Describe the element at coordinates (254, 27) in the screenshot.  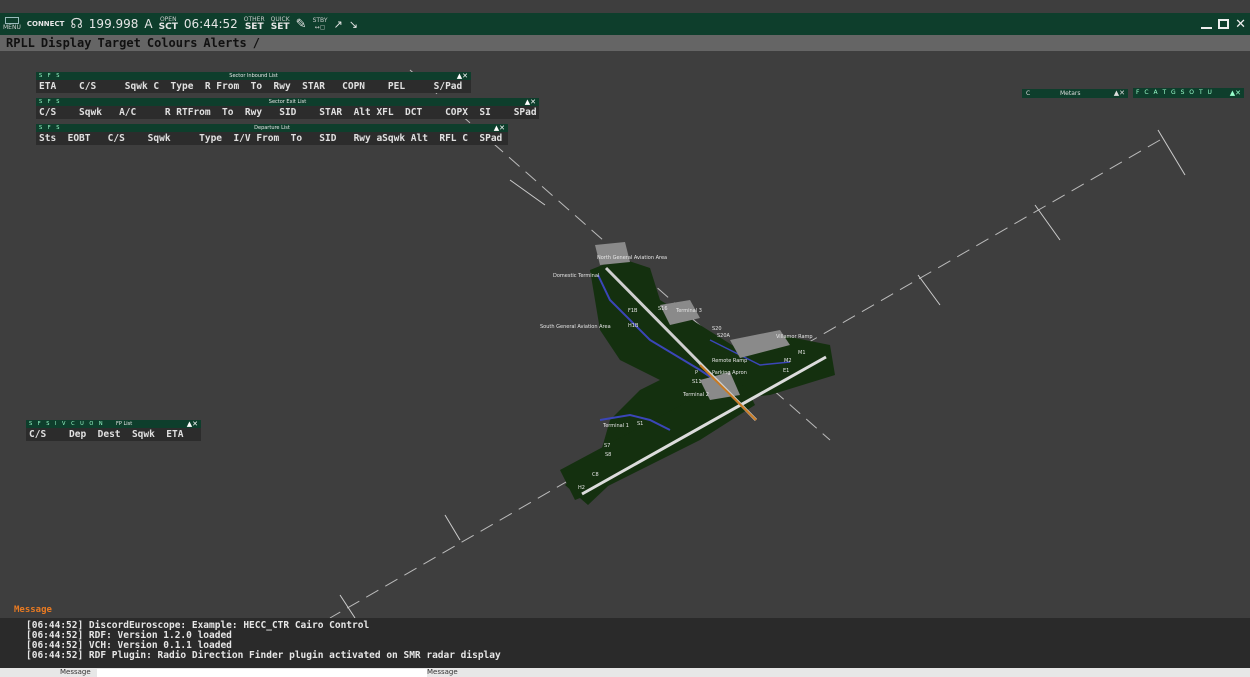
I see `other-set-label: SET` at that location.